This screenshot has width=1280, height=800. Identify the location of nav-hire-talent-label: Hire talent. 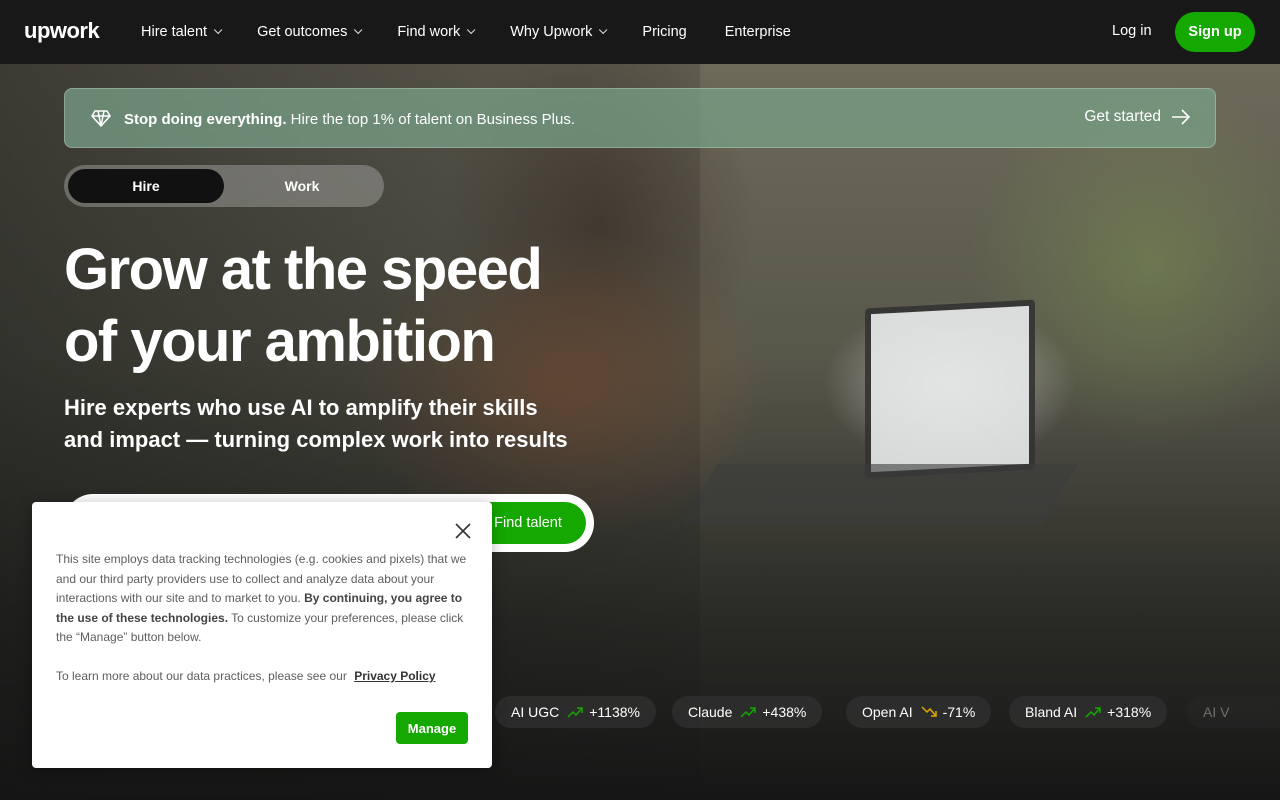
(174, 32).